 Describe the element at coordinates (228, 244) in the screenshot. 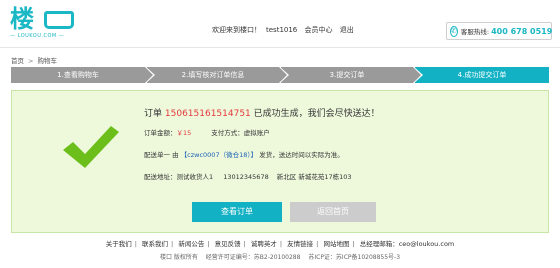

I see `footer-link-feedback: 意见反馈` at that location.